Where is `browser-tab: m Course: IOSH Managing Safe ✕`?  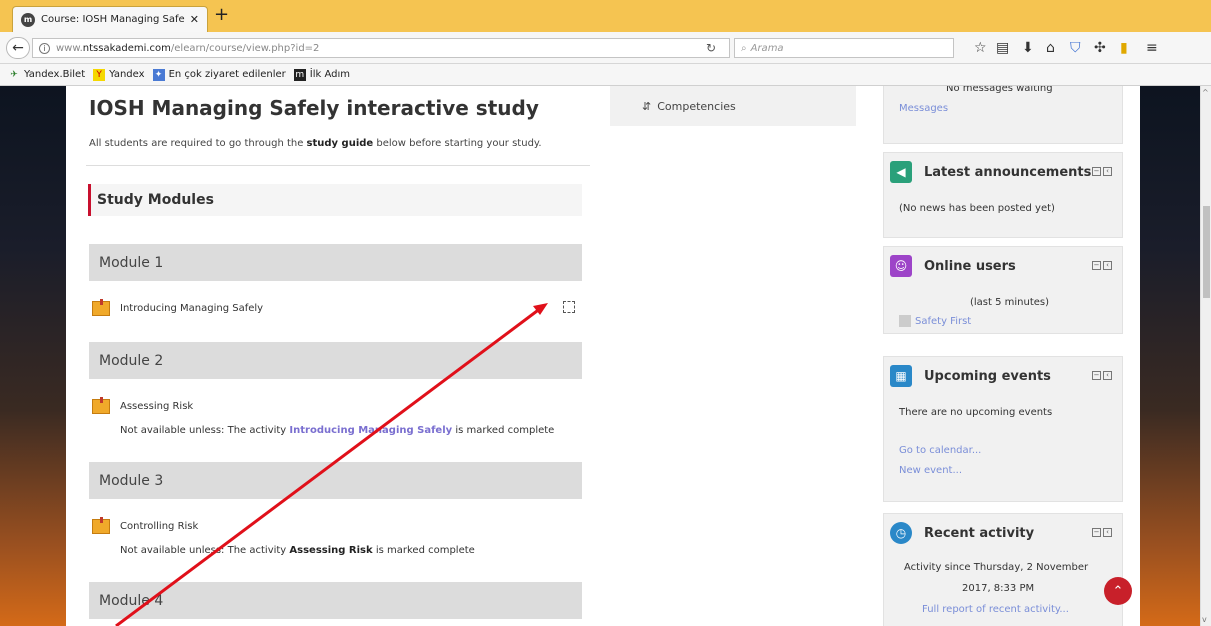 browser-tab: m Course: IOSH Managing Safe ✕ is located at coordinates (110, 19).